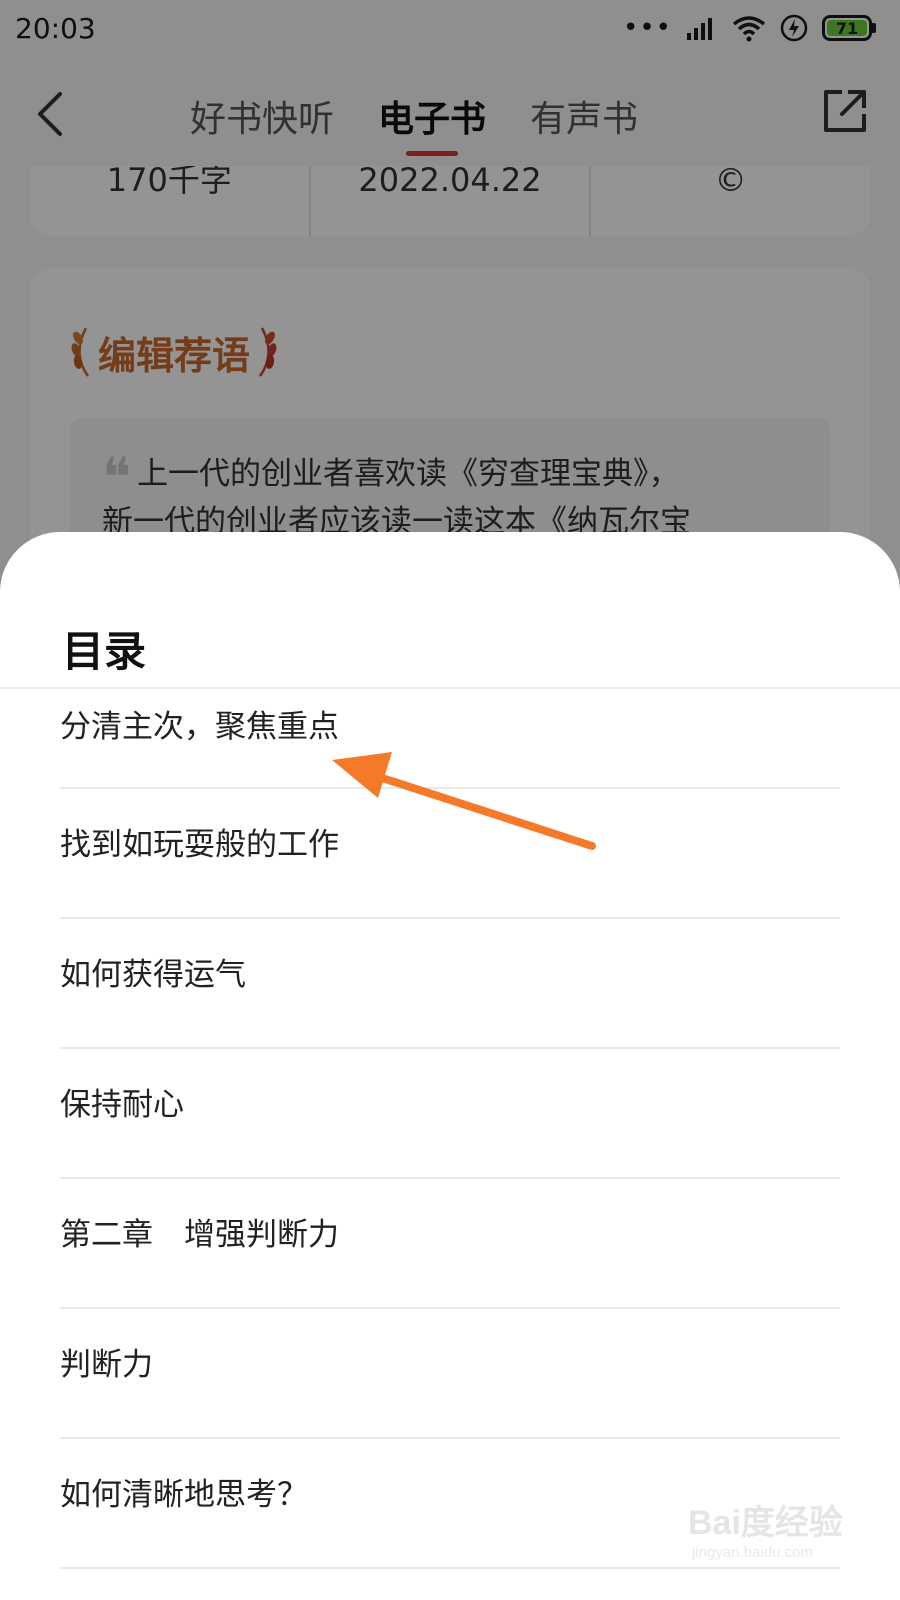  What do you see at coordinates (450, 739) in the screenshot?
I see `toc-item: 分清主次，聚焦重点` at bounding box center [450, 739].